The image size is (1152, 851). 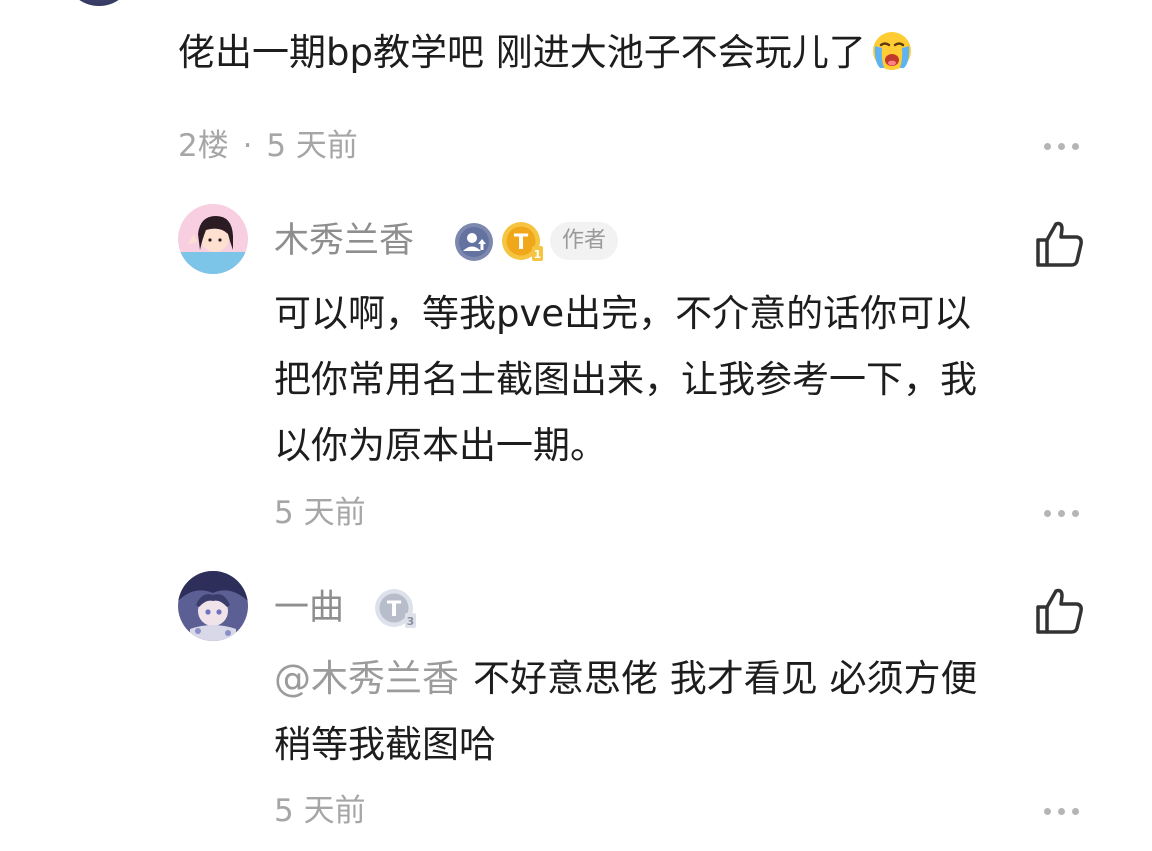 I want to click on reply-line: 把你常用名士截图出来，让我参考一下，我, so click(x=625, y=379).